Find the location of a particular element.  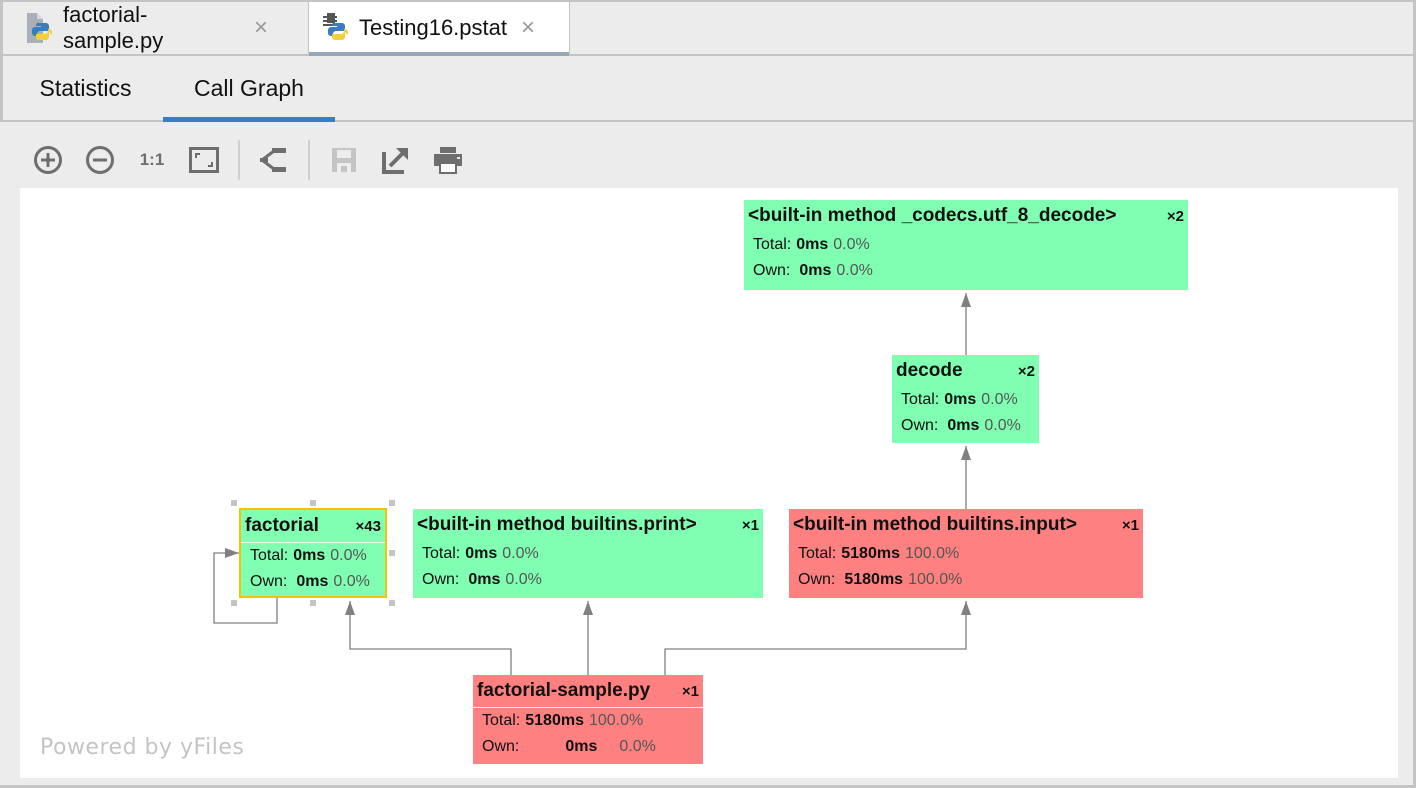

graph-node-factorial: factorial ×43 Total: 0ms 0.0% Own: 0ms 0.0% is located at coordinates (313, 553).